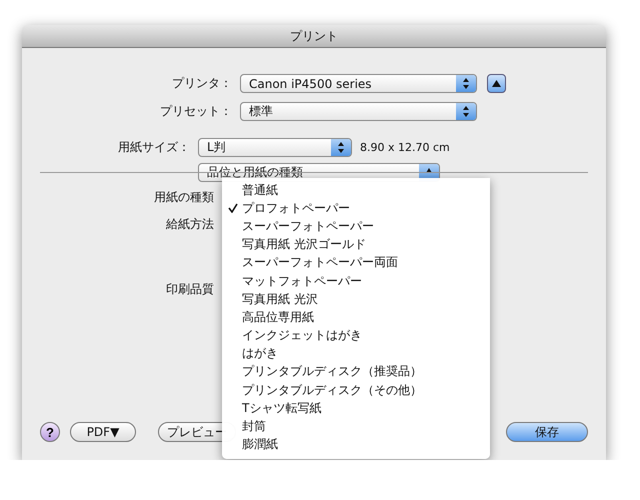 The height and width of the screenshot is (500, 640). I want to click on paper-dimensions: 8.90 x 12.70 cm, so click(405, 147).